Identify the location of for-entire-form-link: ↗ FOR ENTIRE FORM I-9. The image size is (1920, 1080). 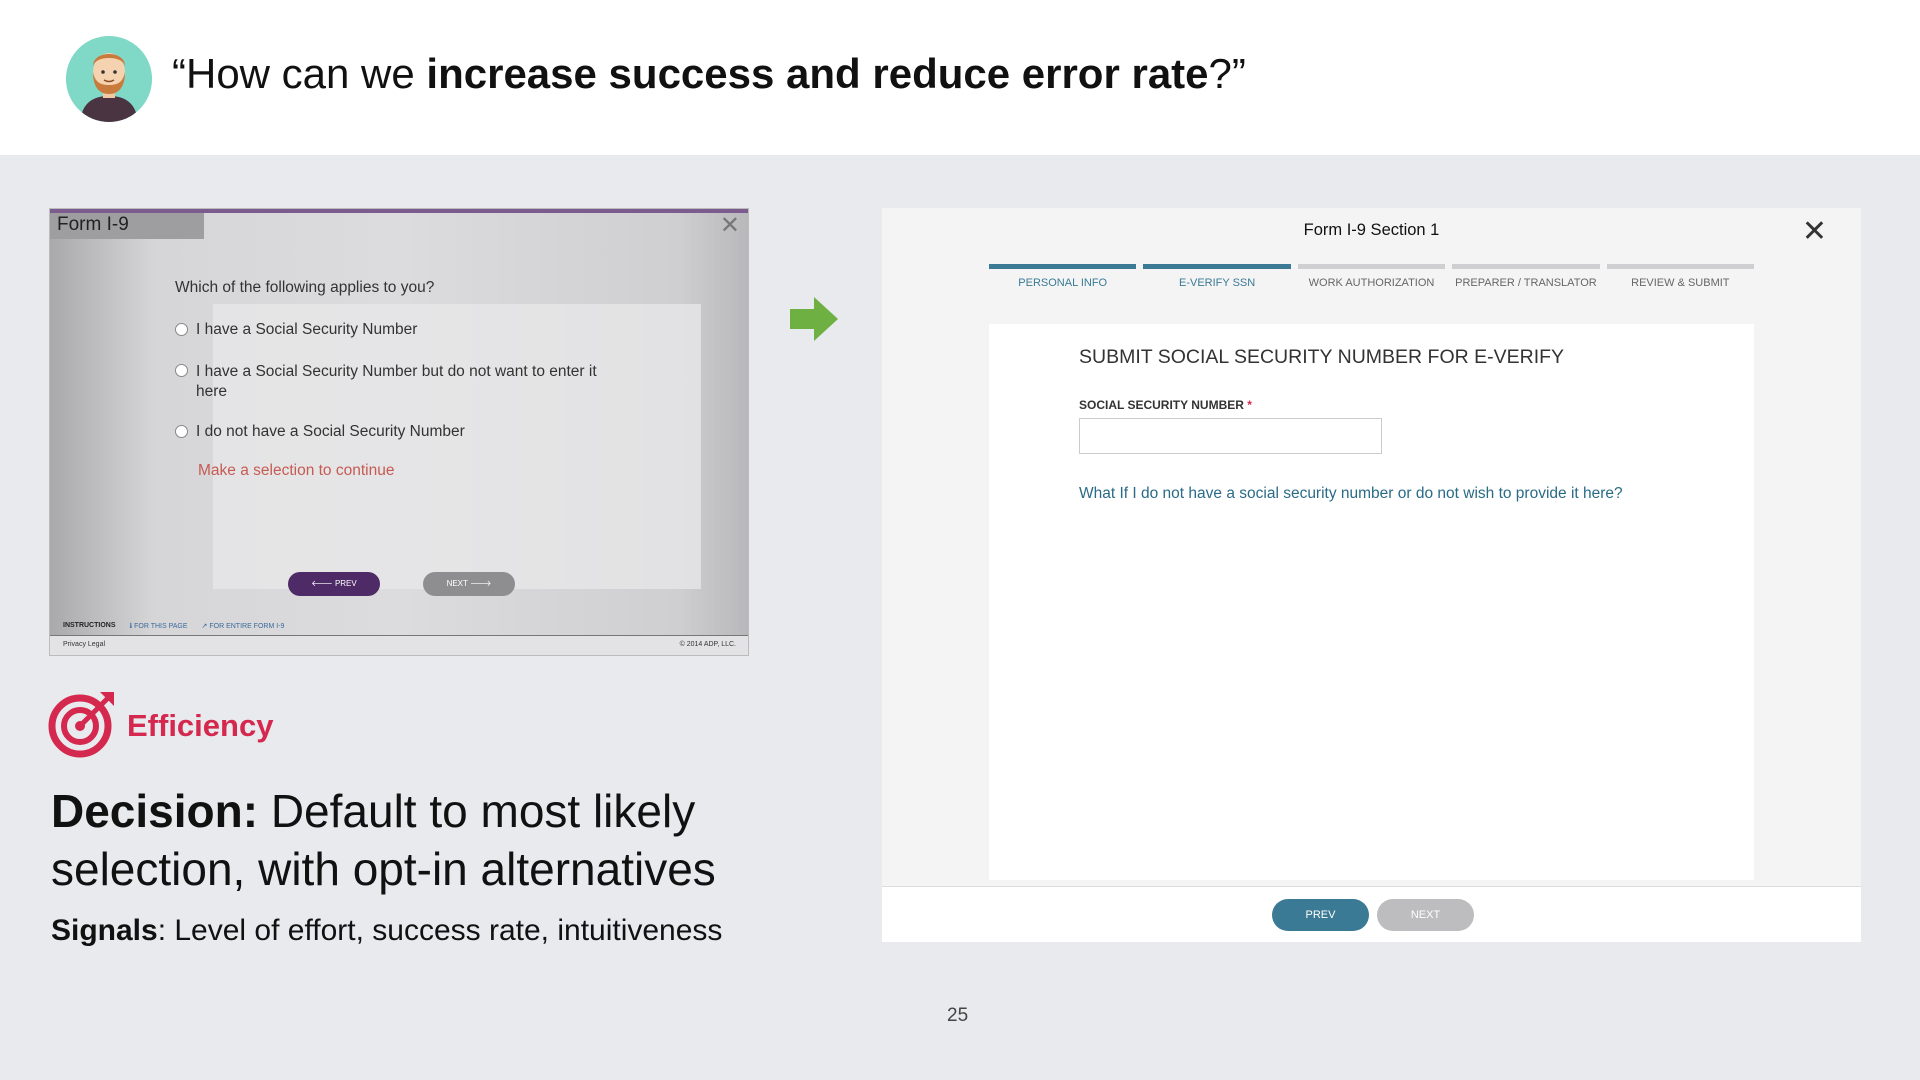
(243, 626).